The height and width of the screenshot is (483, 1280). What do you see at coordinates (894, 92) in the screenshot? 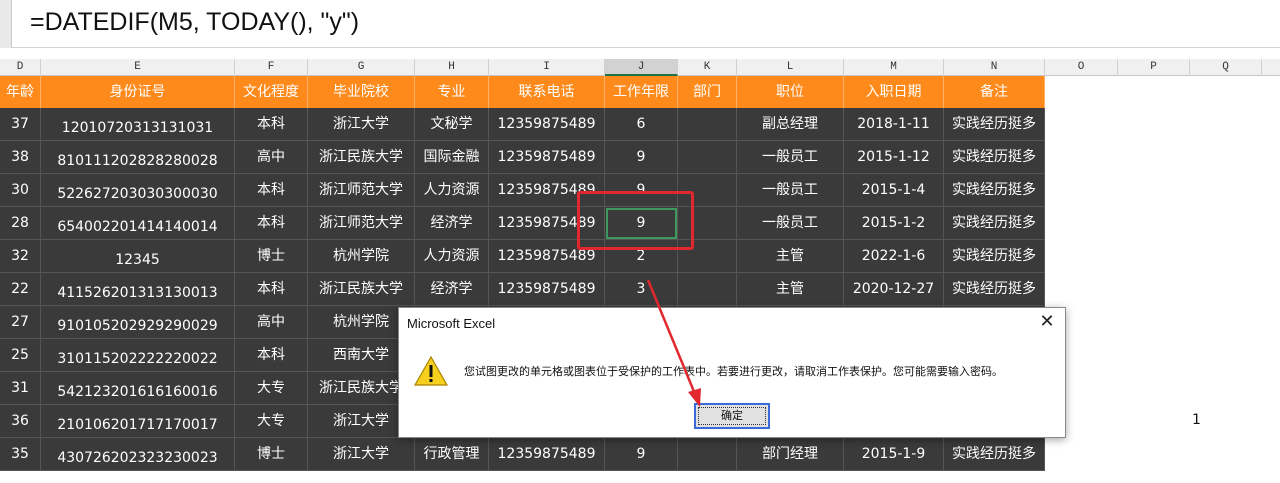
I see `table-header-cell: 入职日期` at bounding box center [894, 92].